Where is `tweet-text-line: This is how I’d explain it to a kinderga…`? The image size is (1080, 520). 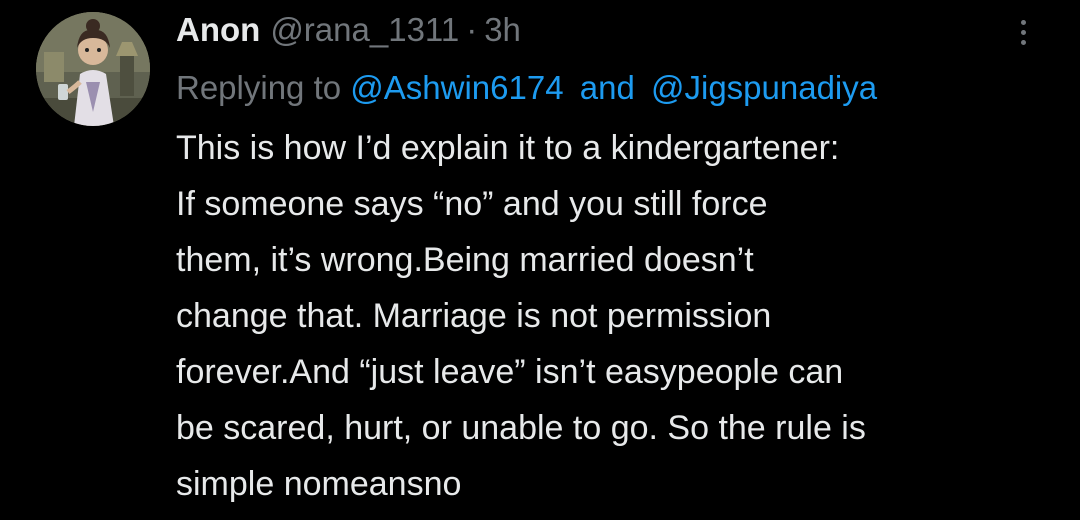 tweet-text-line: This is how I’d explain it to a kinderga… is located at coordinates (508, 148).